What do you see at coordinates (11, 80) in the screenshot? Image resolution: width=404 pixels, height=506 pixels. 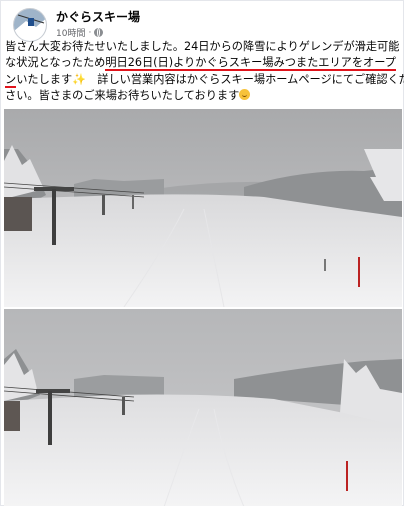 I see `underlined-text: ン` at bounding box center [11, 80].